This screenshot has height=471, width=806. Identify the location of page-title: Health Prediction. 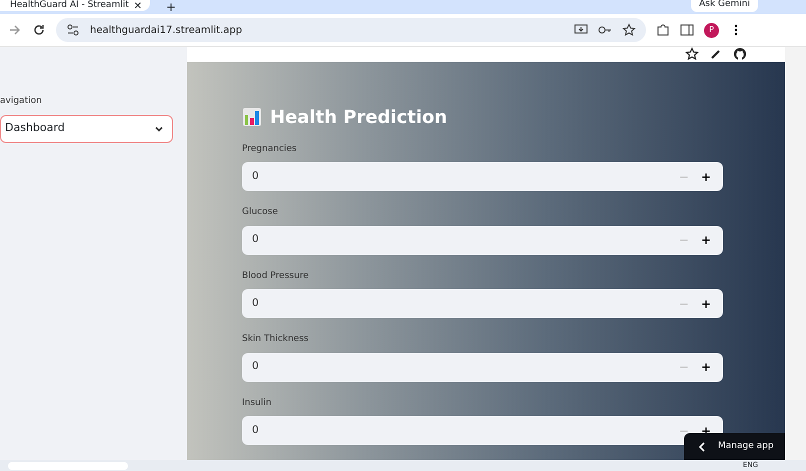
(359, 118).